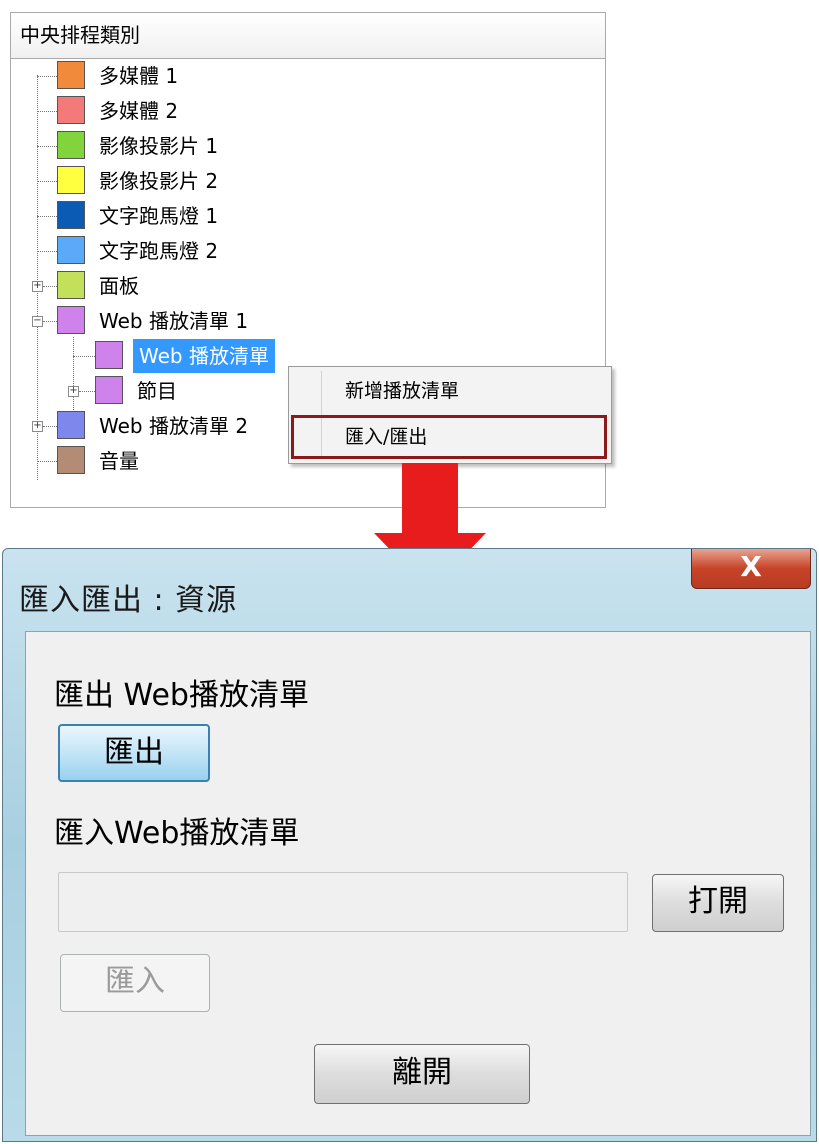  What do you see at coordinates (157, 391) in the screenshot?
I see `tree-item-label: 節目` at bounding box center [157, 391].